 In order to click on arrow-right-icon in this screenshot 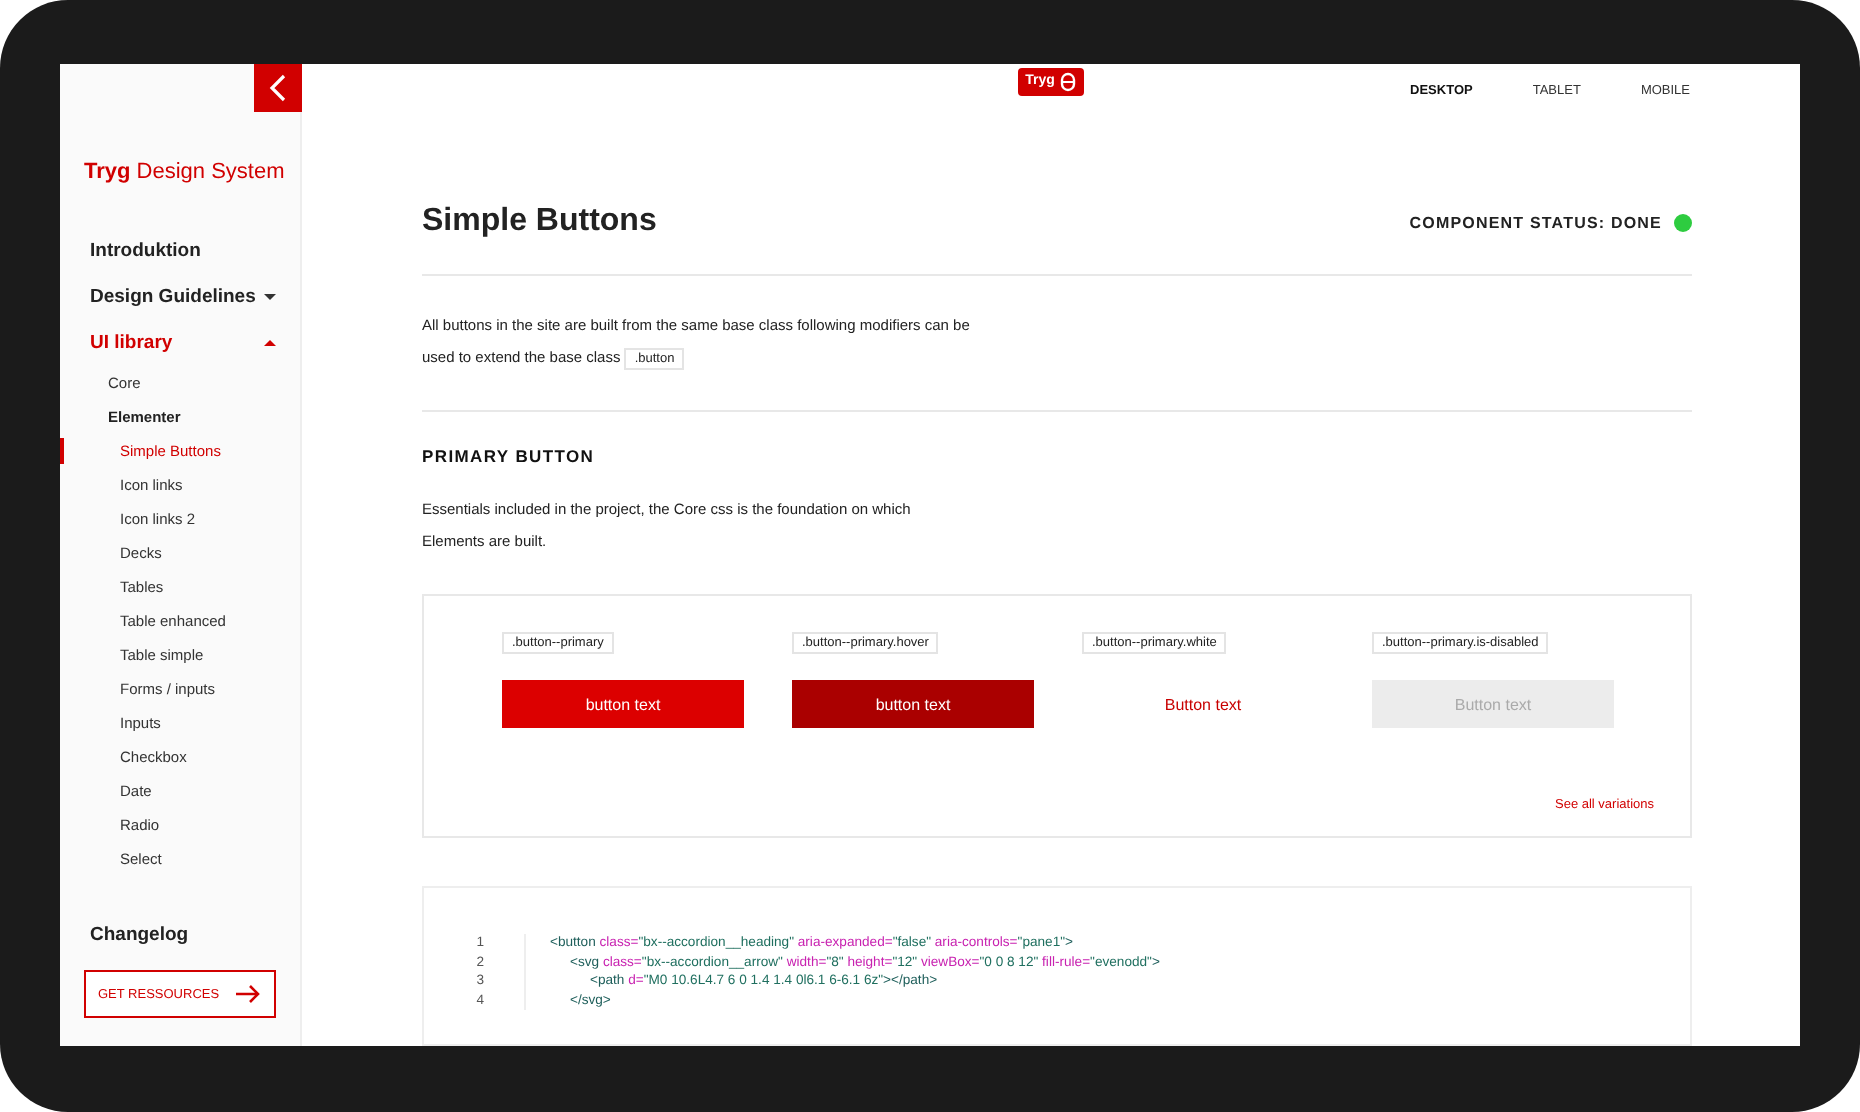, I will do `click(248, 994)`.